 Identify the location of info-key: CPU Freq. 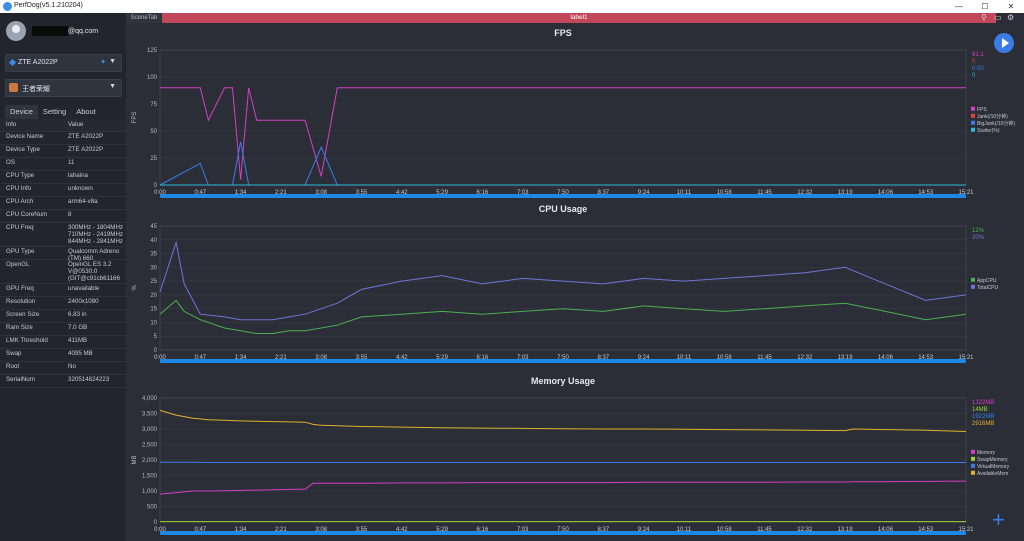
(20, 227).